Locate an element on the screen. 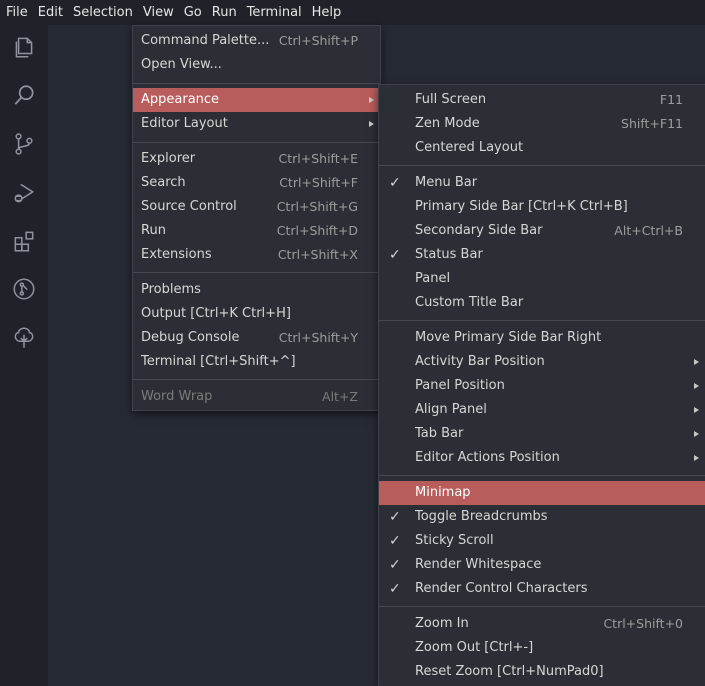 The height and width of the screenshot is (686, 705). menu-item-label: Terminal [Ctrl+Shift+^] is located at coordinates (218, 361).